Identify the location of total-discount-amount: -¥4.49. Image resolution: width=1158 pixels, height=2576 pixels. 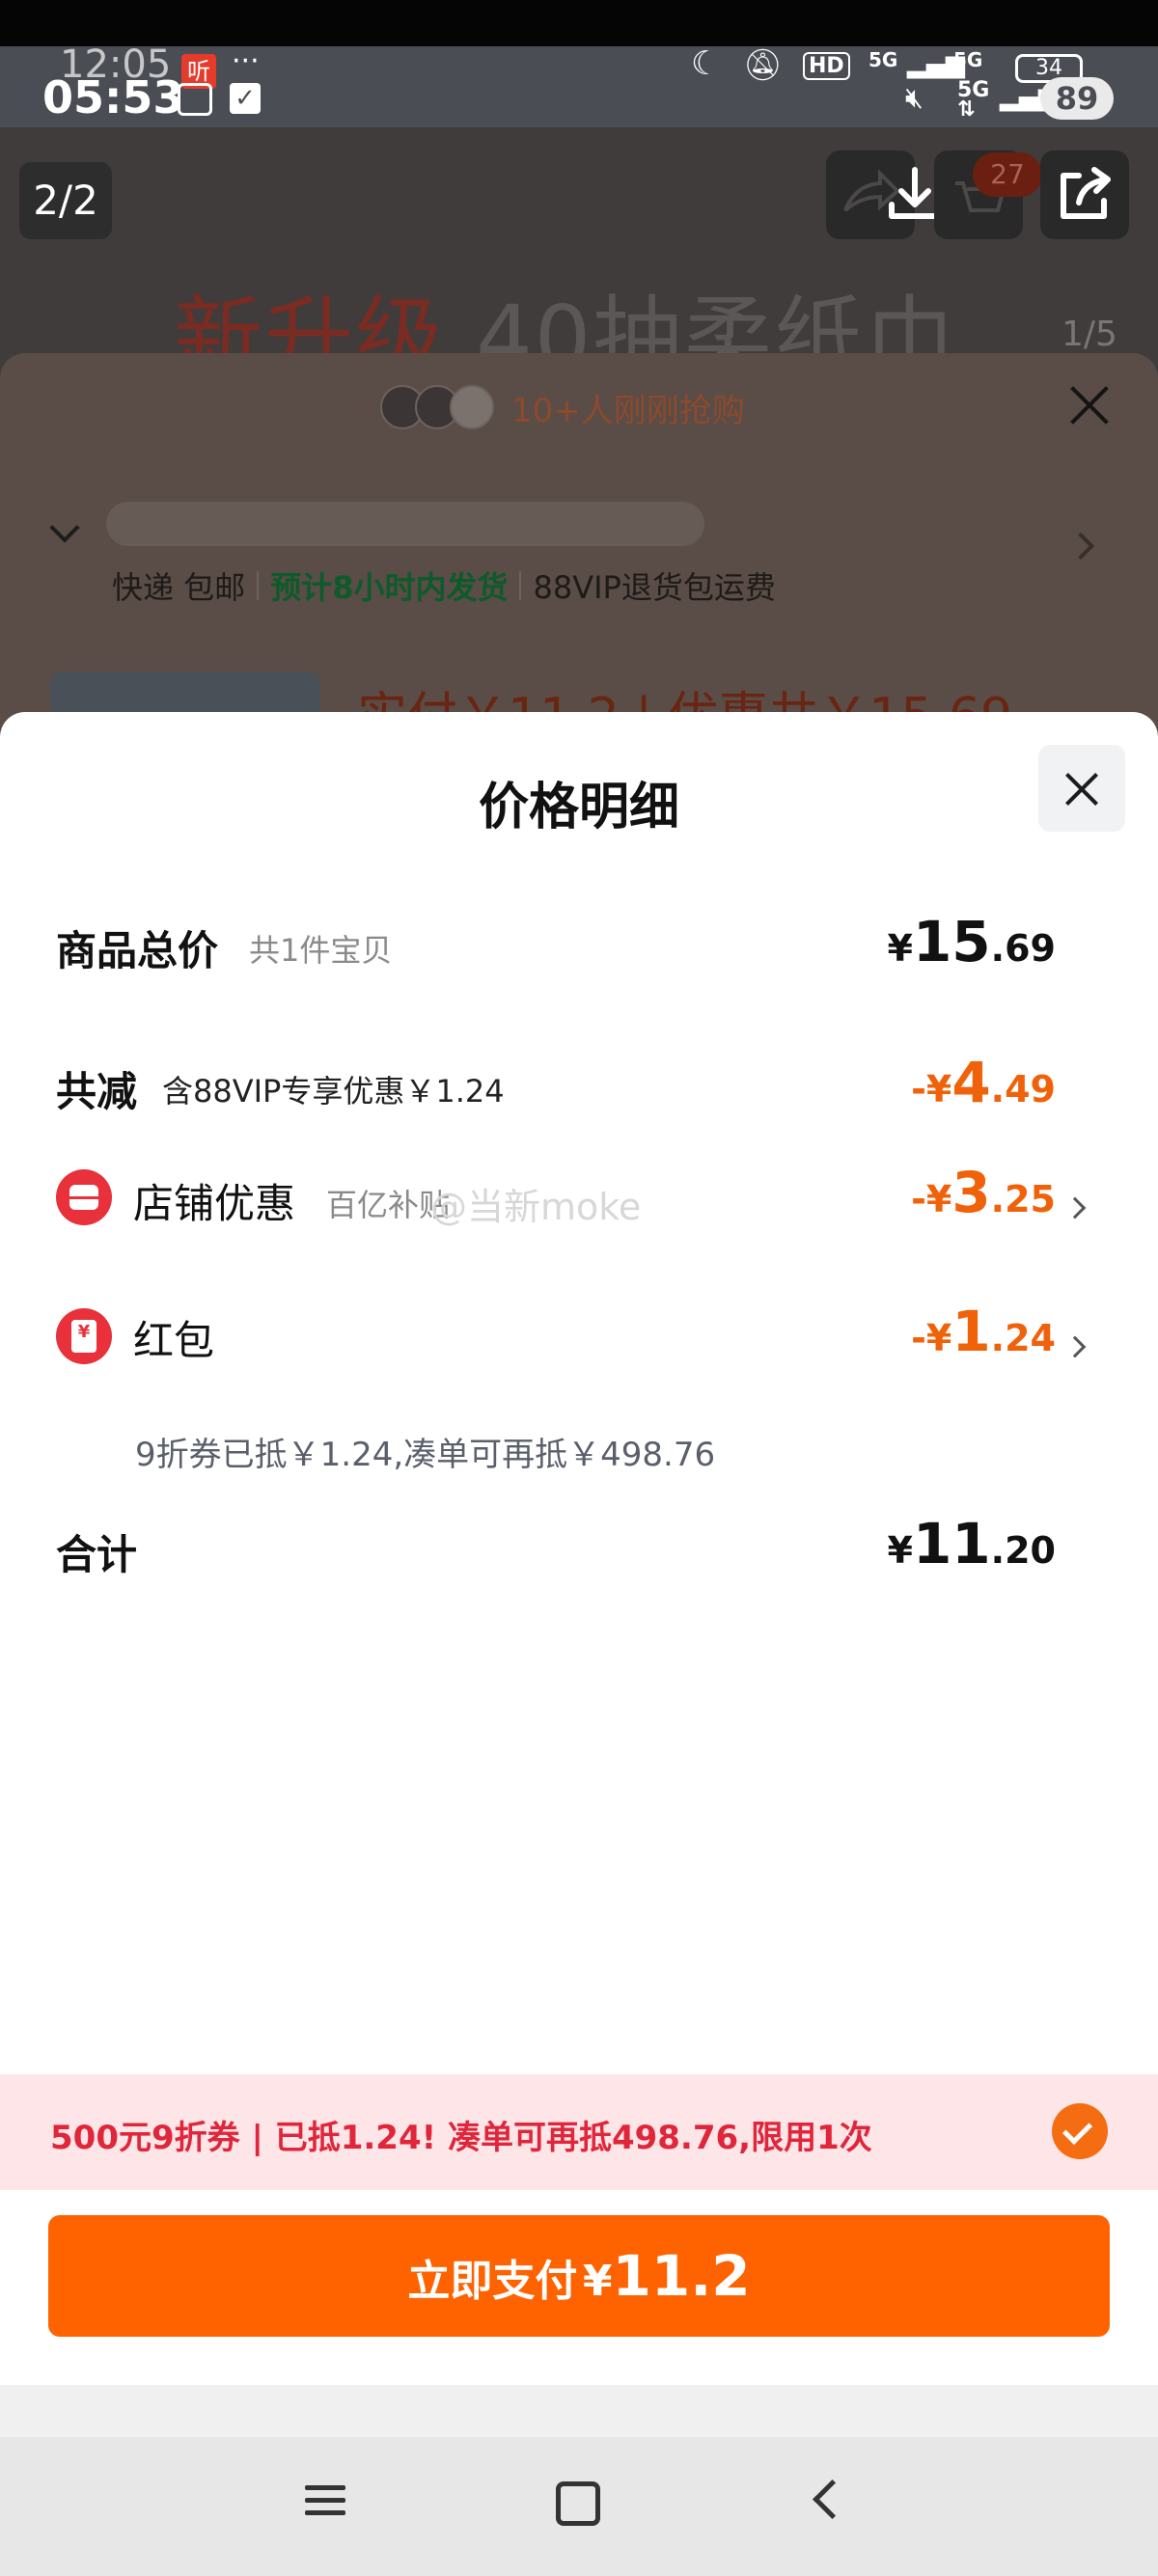
(983, 1082).